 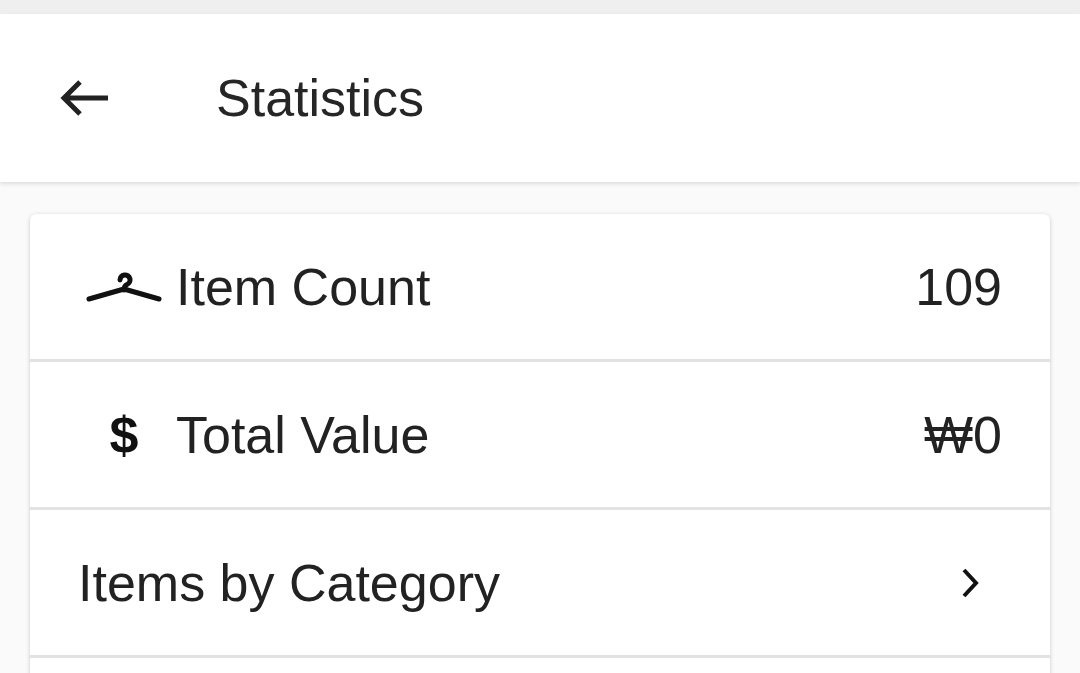 What do you see at coordinates (303, 434) in the screenshot?
I see `stat-label: Total Value` at bounding box center [303, 434].